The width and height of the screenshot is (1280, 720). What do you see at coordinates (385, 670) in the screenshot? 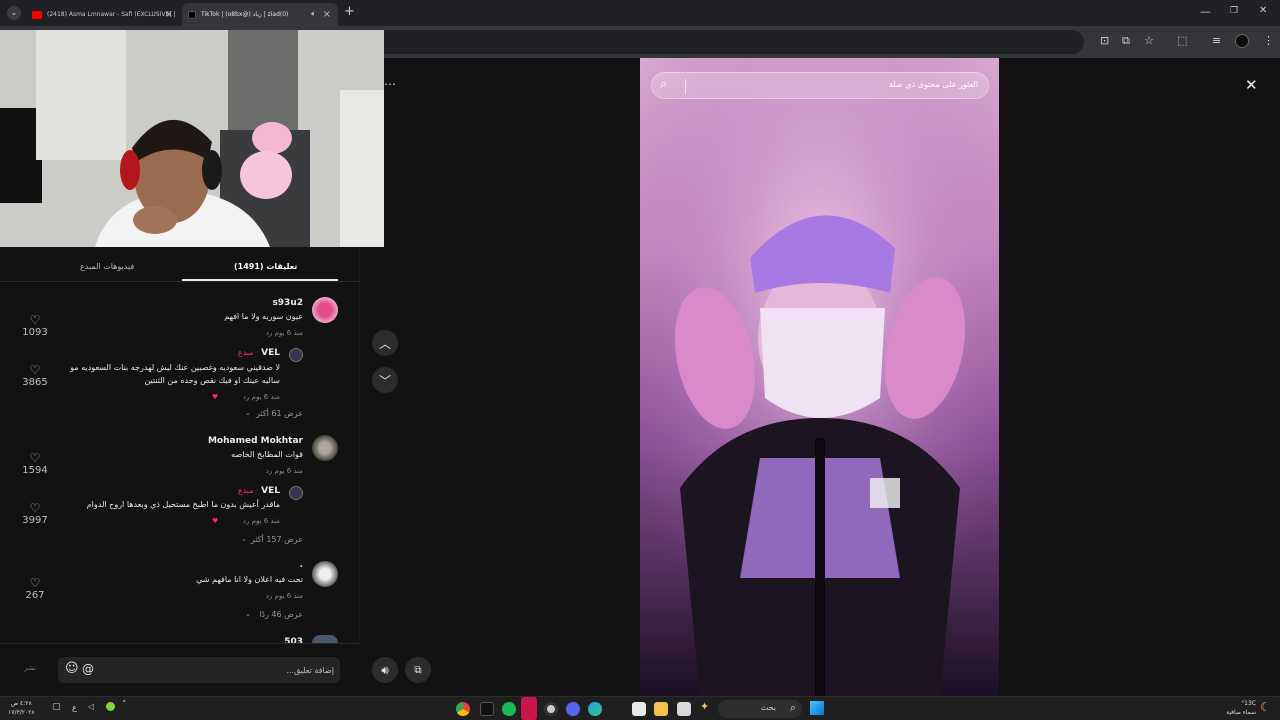
I see `volume-button: 🔊︎` at bounding box center [385, 670].